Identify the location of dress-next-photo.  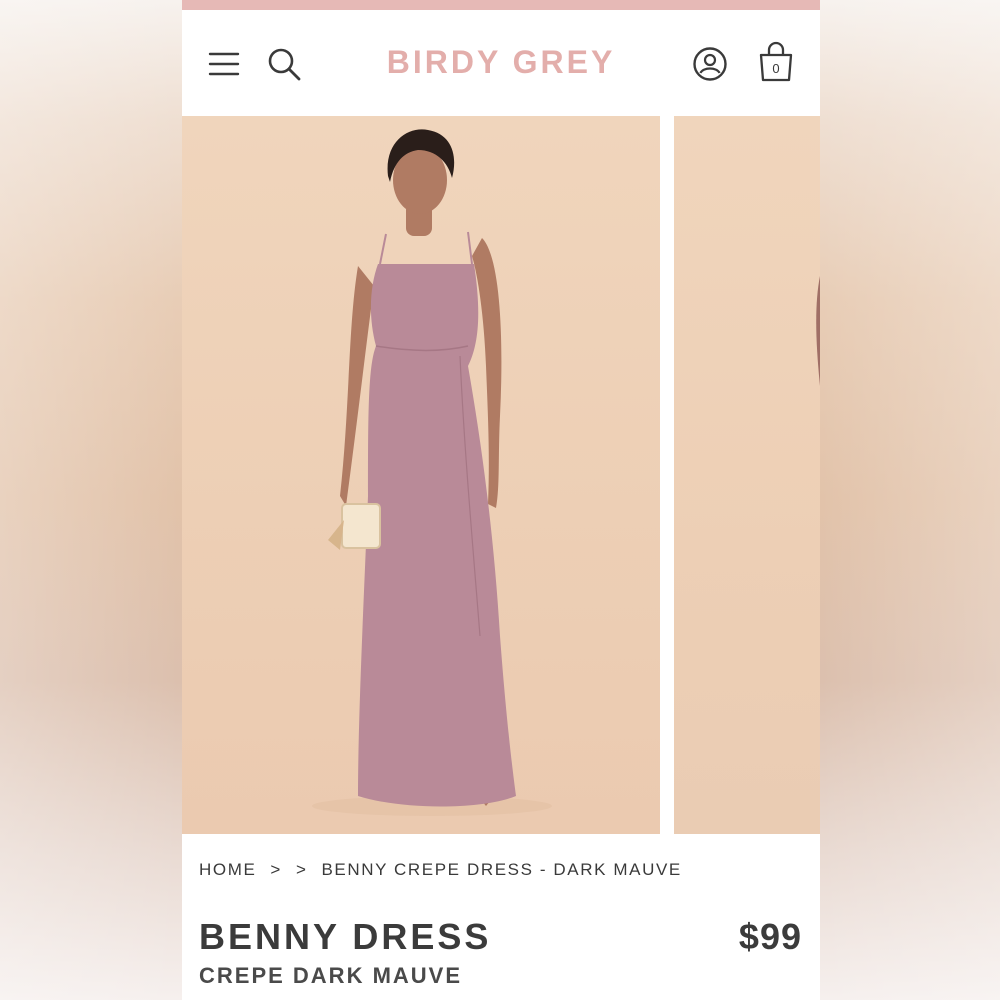
(747, 475).